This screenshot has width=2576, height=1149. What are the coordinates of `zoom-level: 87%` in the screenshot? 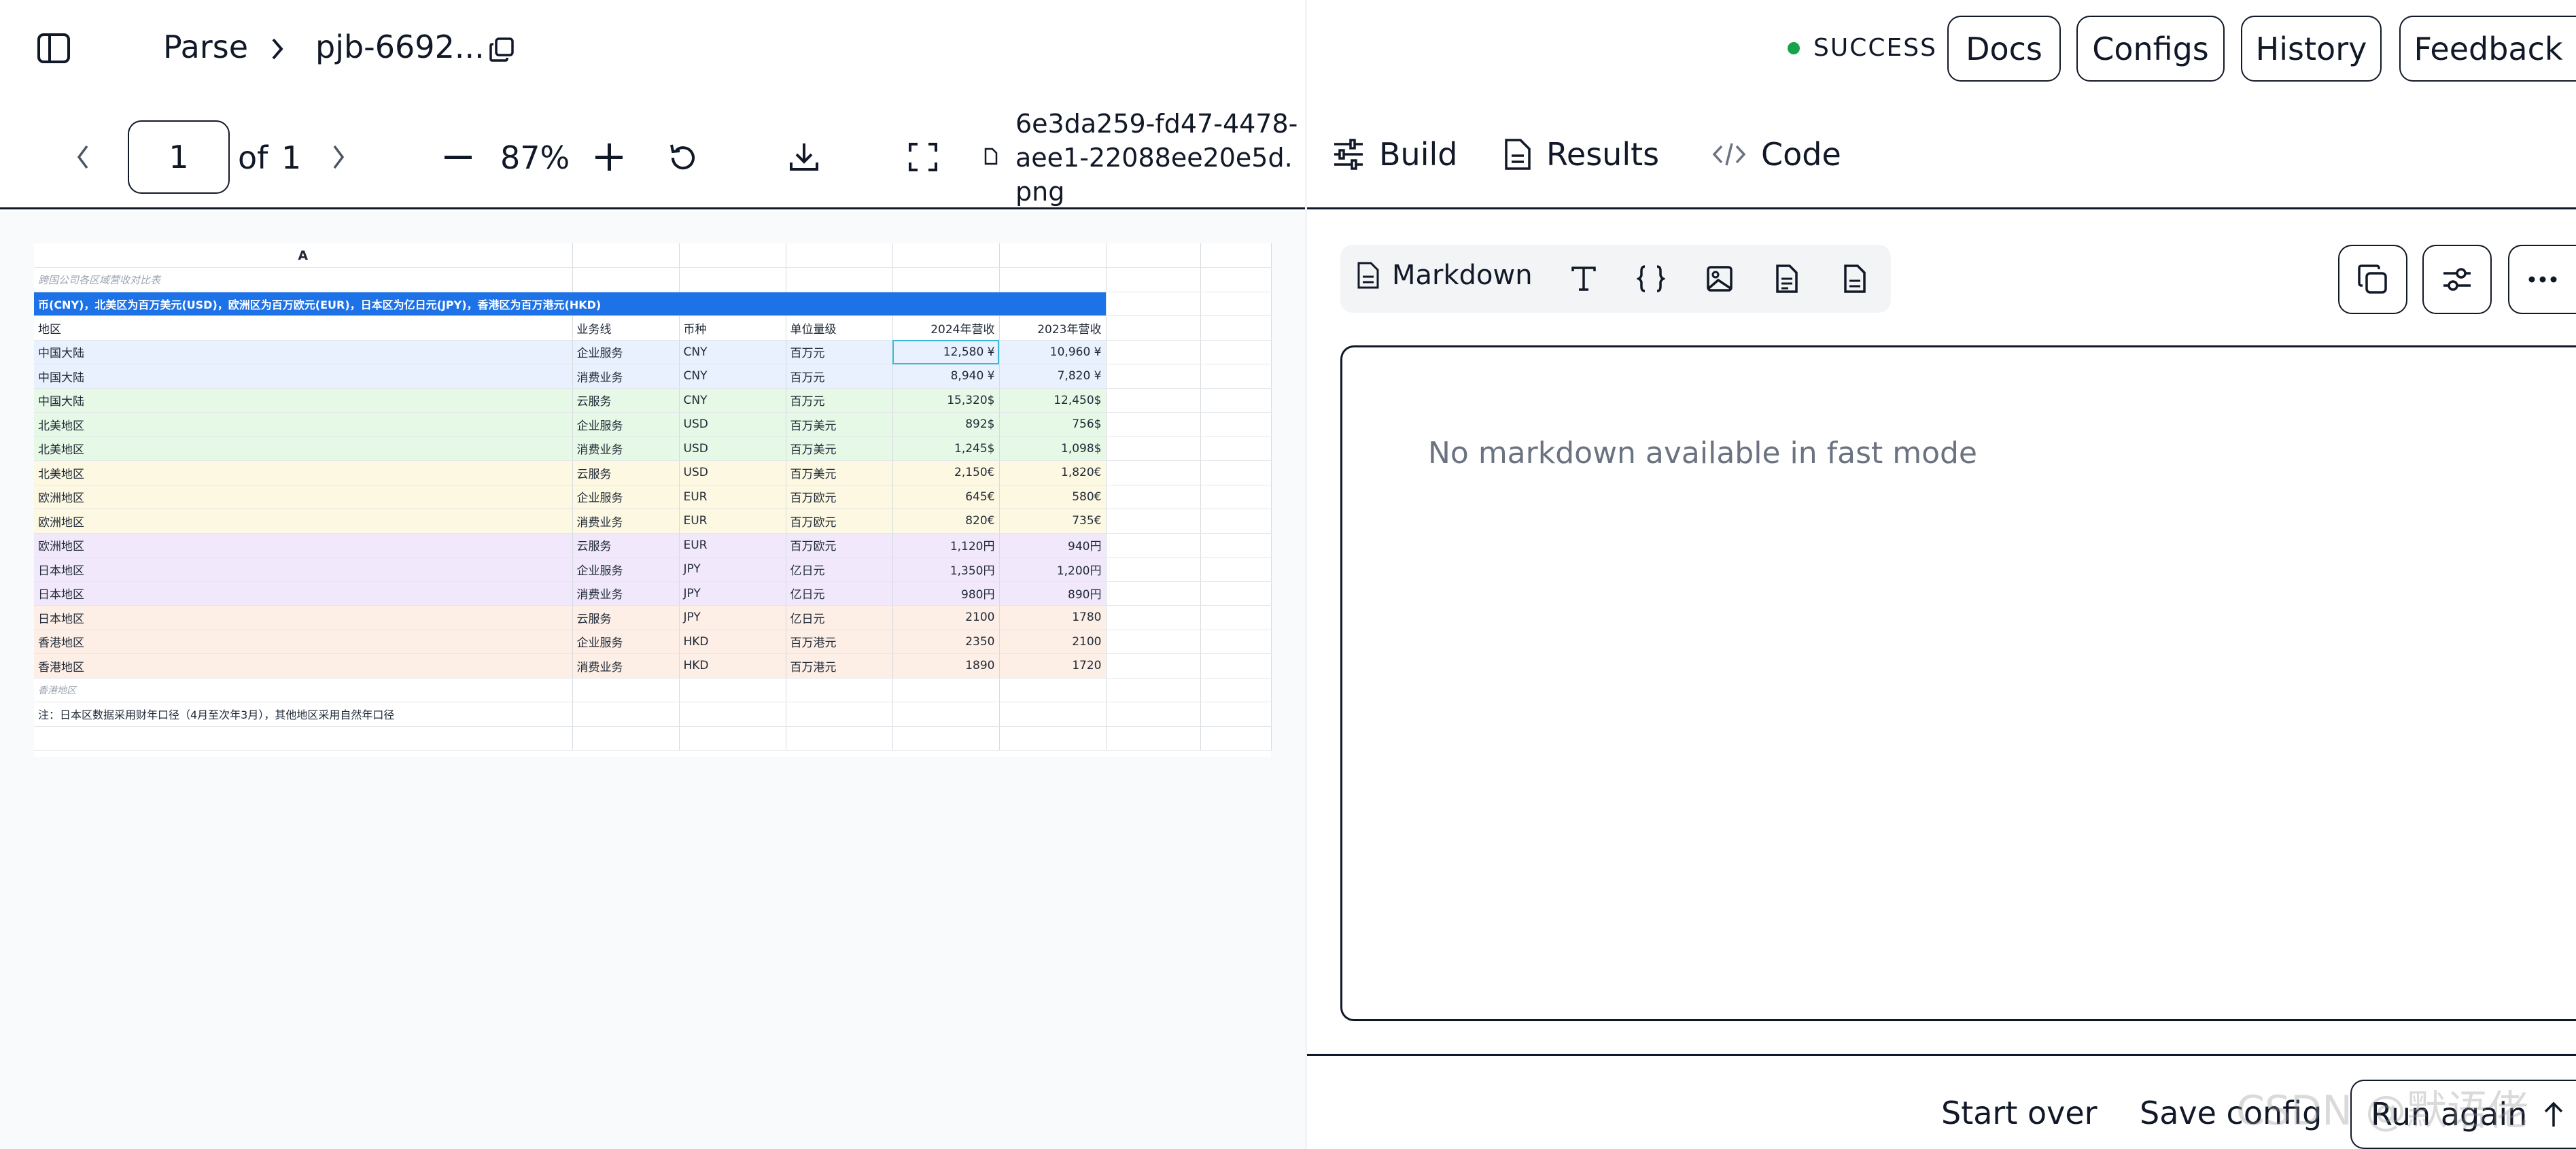 It's located at (535, 158).